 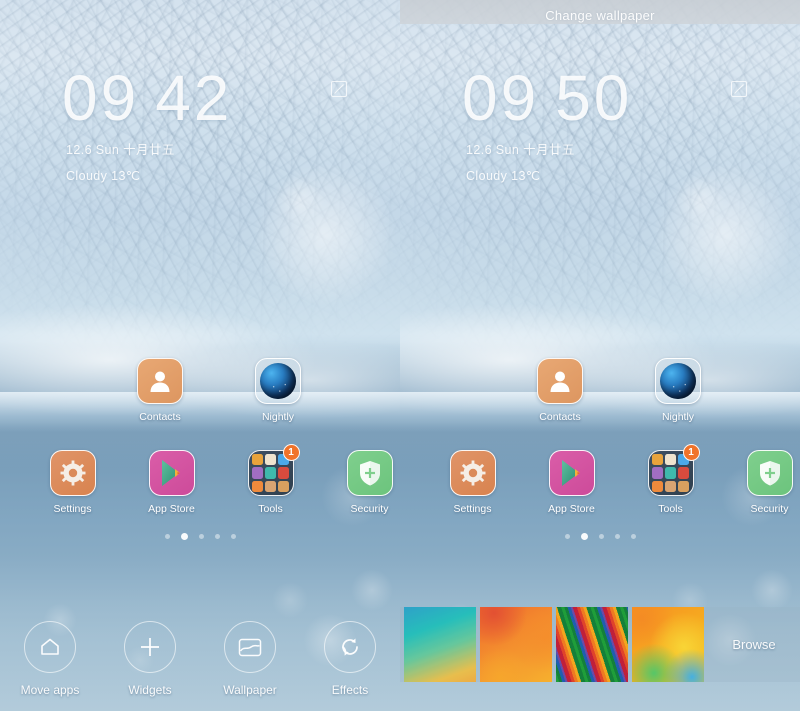 What do you see at coordinates (150, 690) in the screenshot?
I see `toolbar-label: Widgets` at bounding box center [150, 690].